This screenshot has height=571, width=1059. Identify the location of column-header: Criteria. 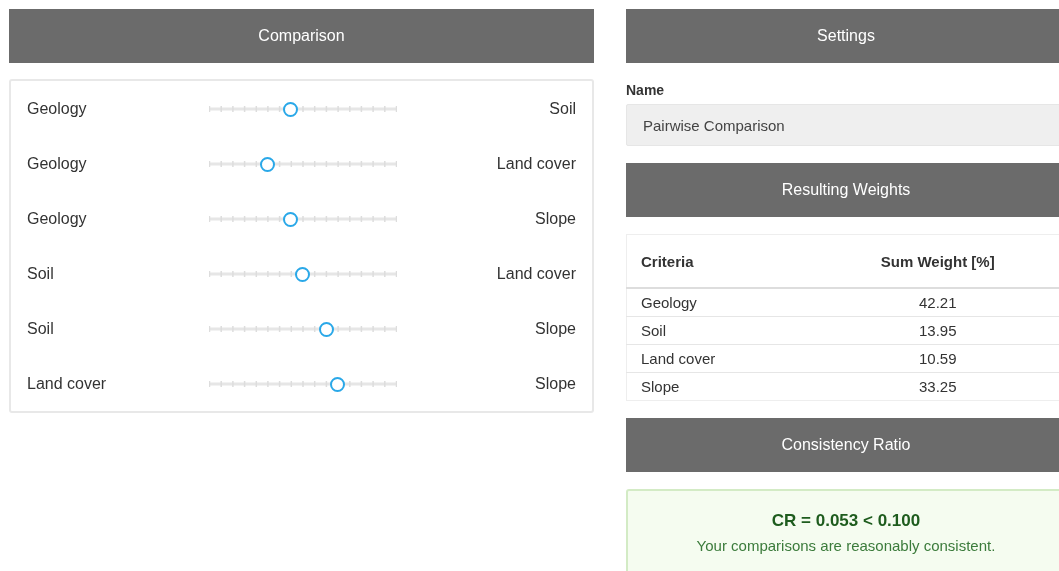
(718, 261).